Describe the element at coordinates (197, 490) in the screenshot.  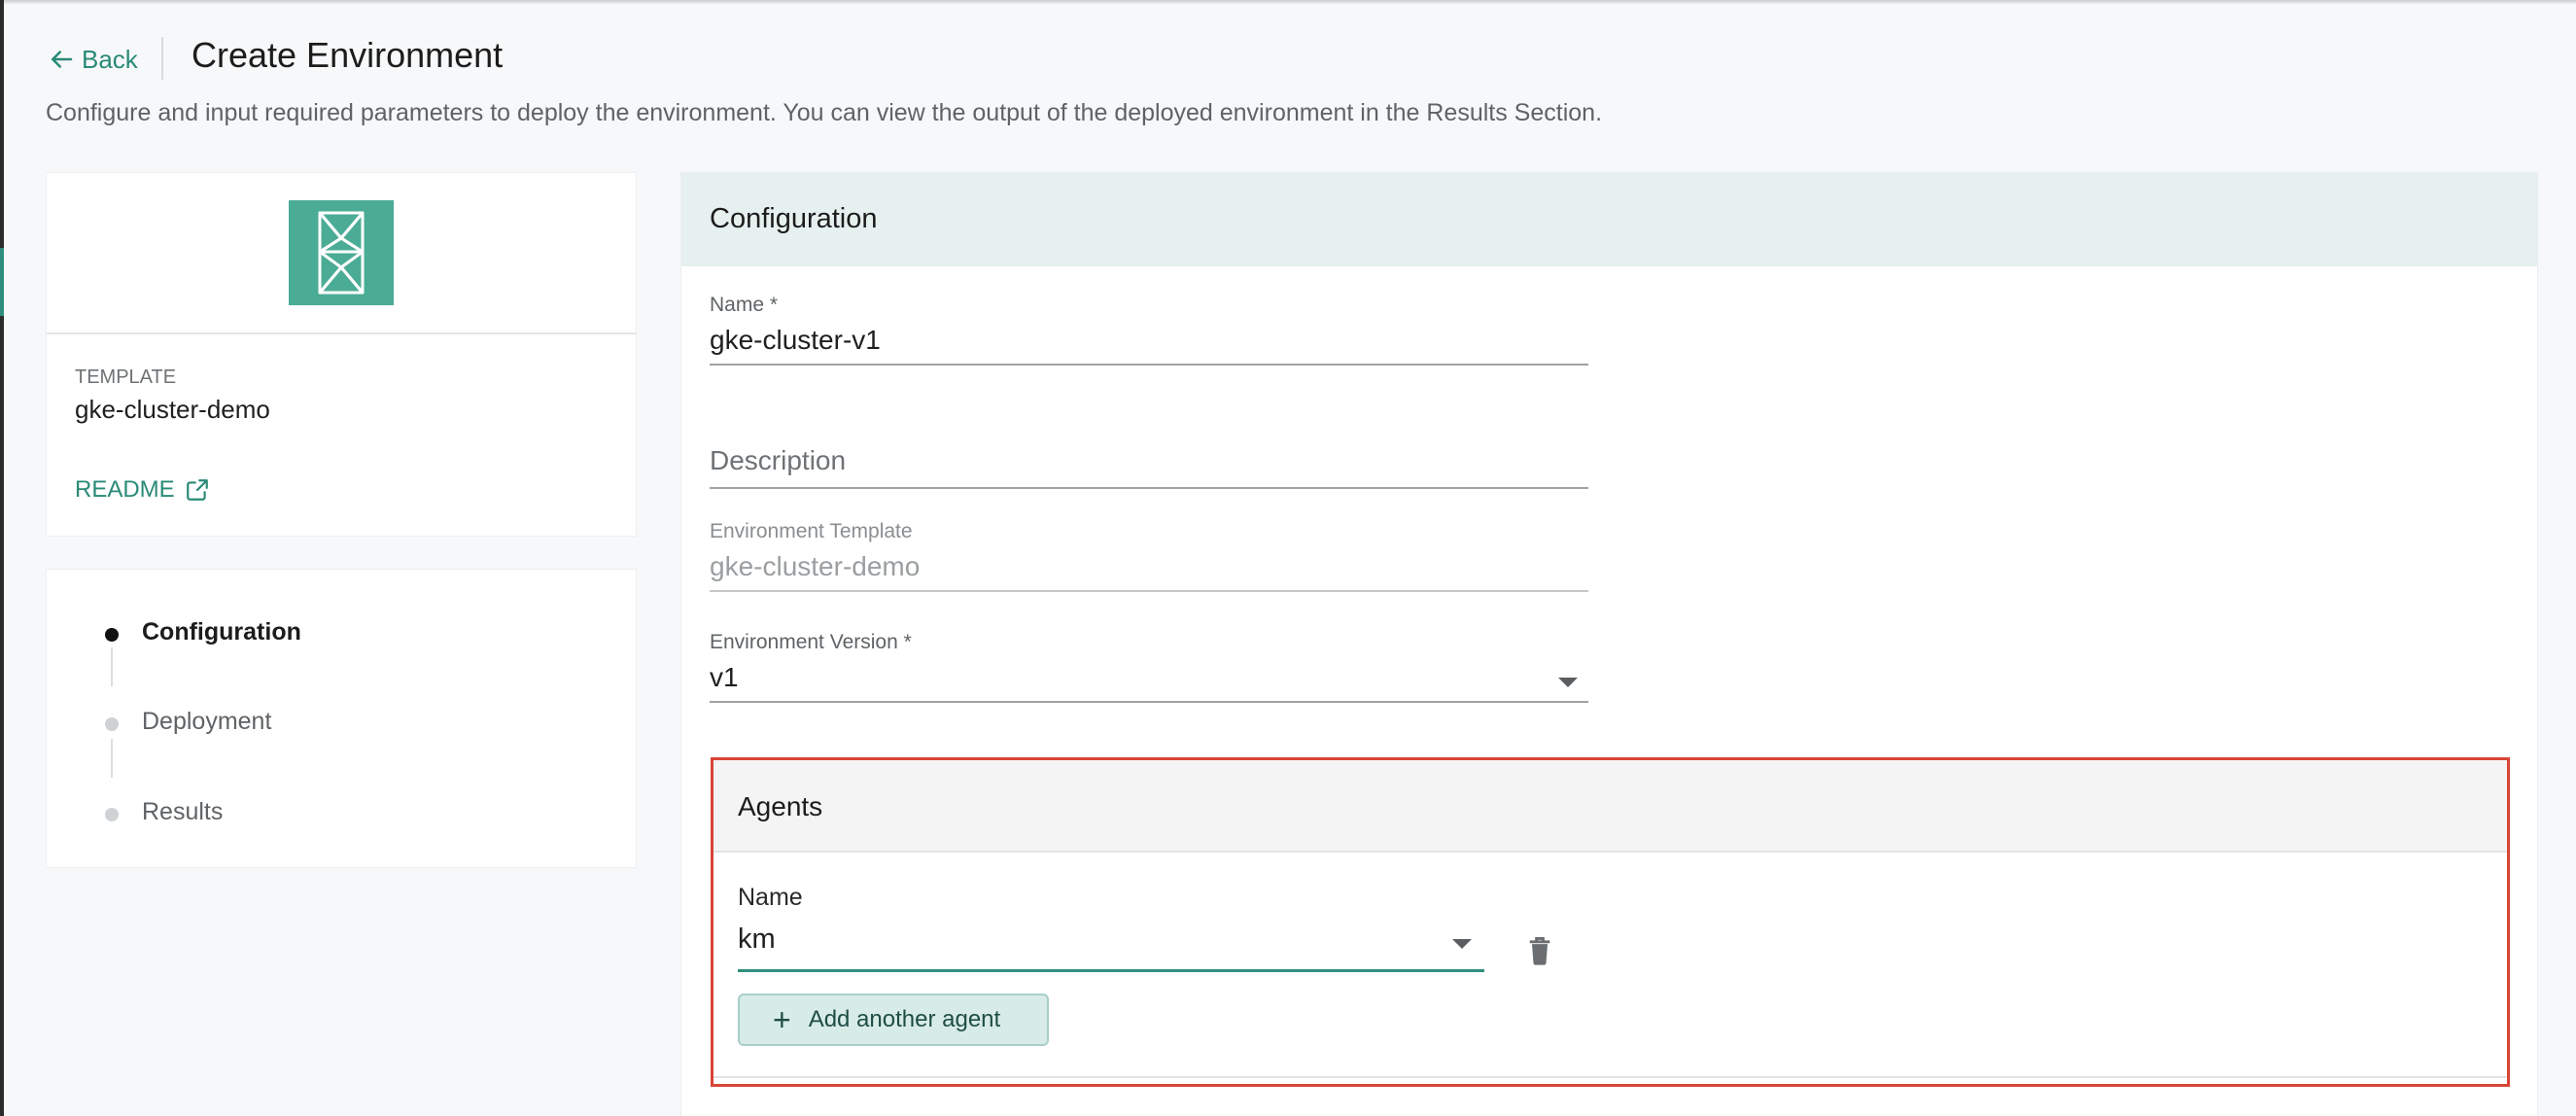
I see `external-link-icon` at that location.